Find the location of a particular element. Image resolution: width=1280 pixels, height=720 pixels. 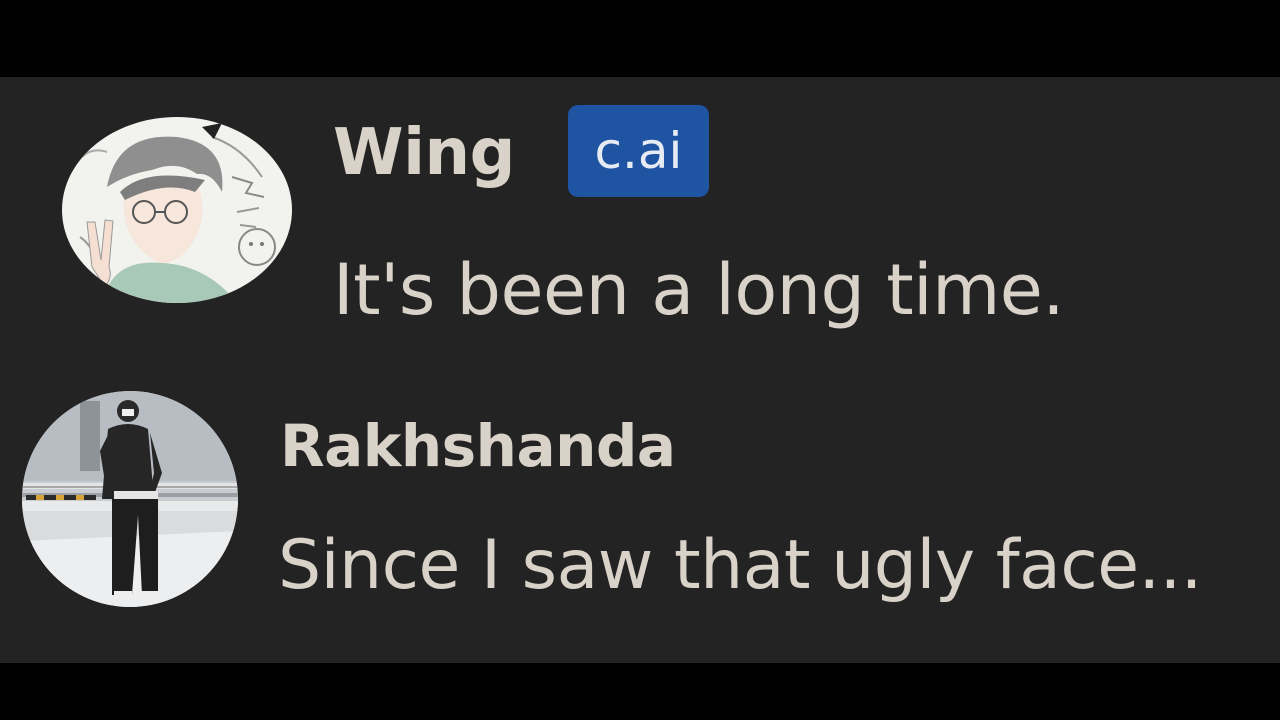

author-name: Rakhshanda is located at coordinates (478, 446).